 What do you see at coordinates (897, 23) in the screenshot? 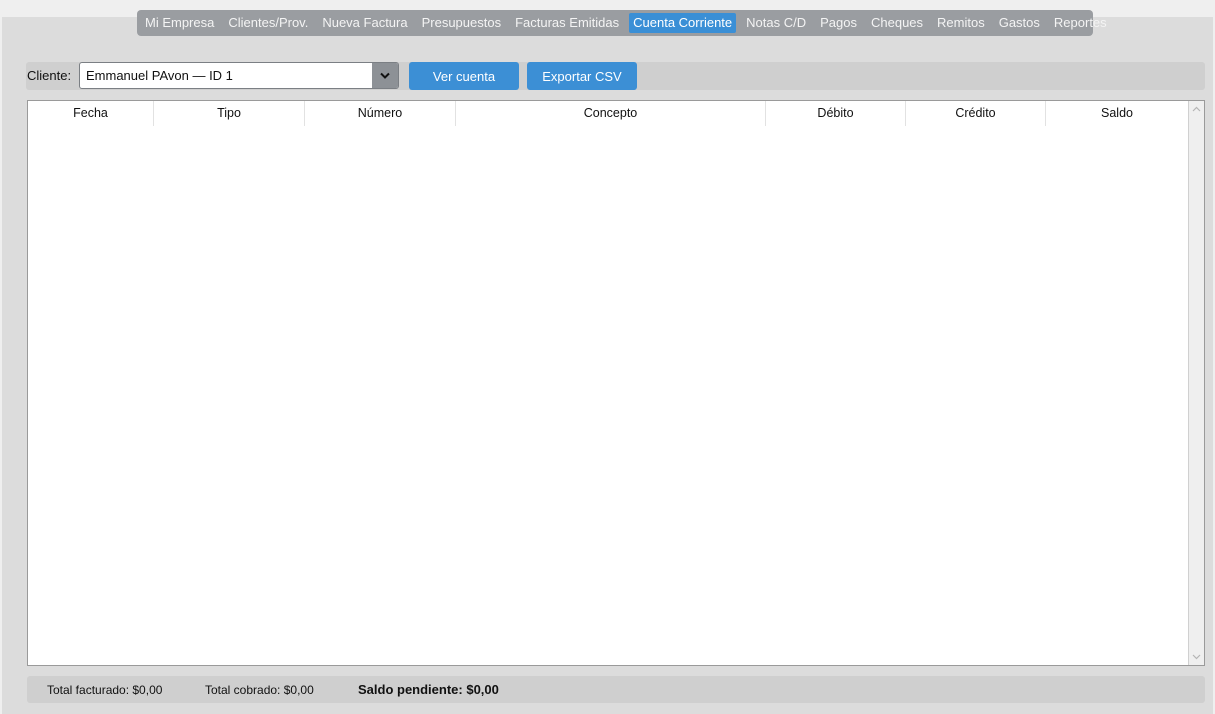
I see `tab-cheques: Cheques` at bounding box center [897, 23].